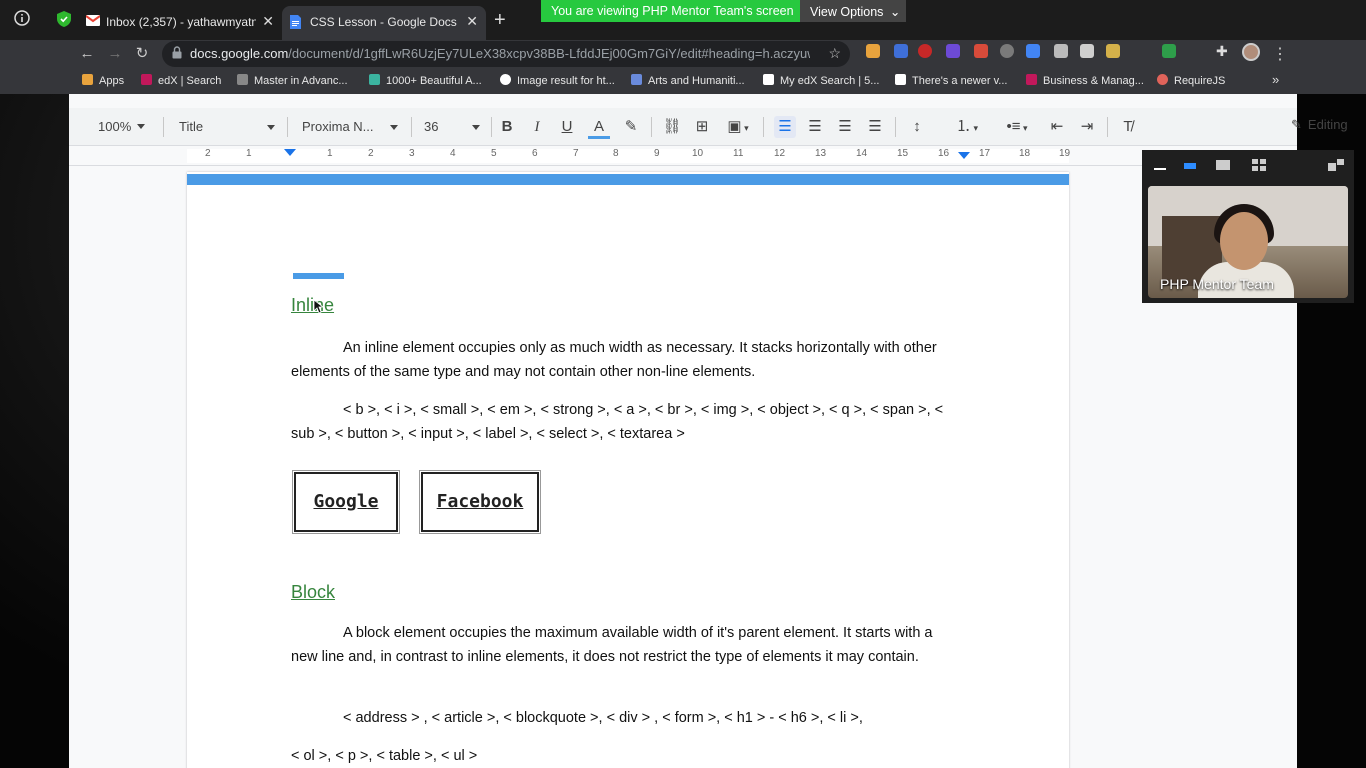 The image size is (1366, 768). I want to click on highlight-icon: ✎, so click(631, 127).